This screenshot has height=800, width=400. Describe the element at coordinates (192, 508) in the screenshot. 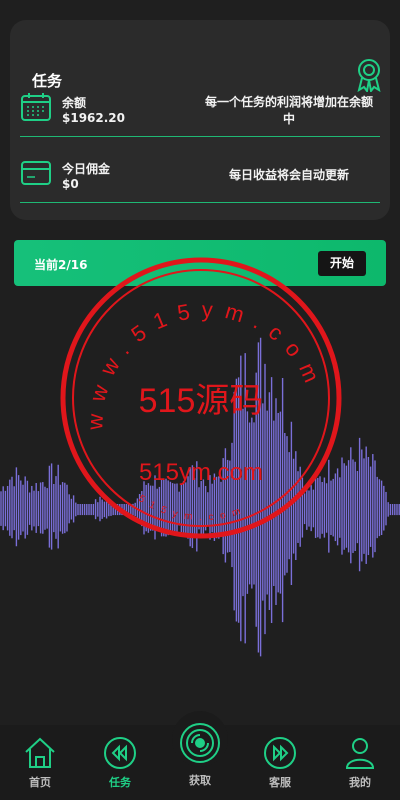

I see `watermark-inner-text: 515ym.com` at that location.